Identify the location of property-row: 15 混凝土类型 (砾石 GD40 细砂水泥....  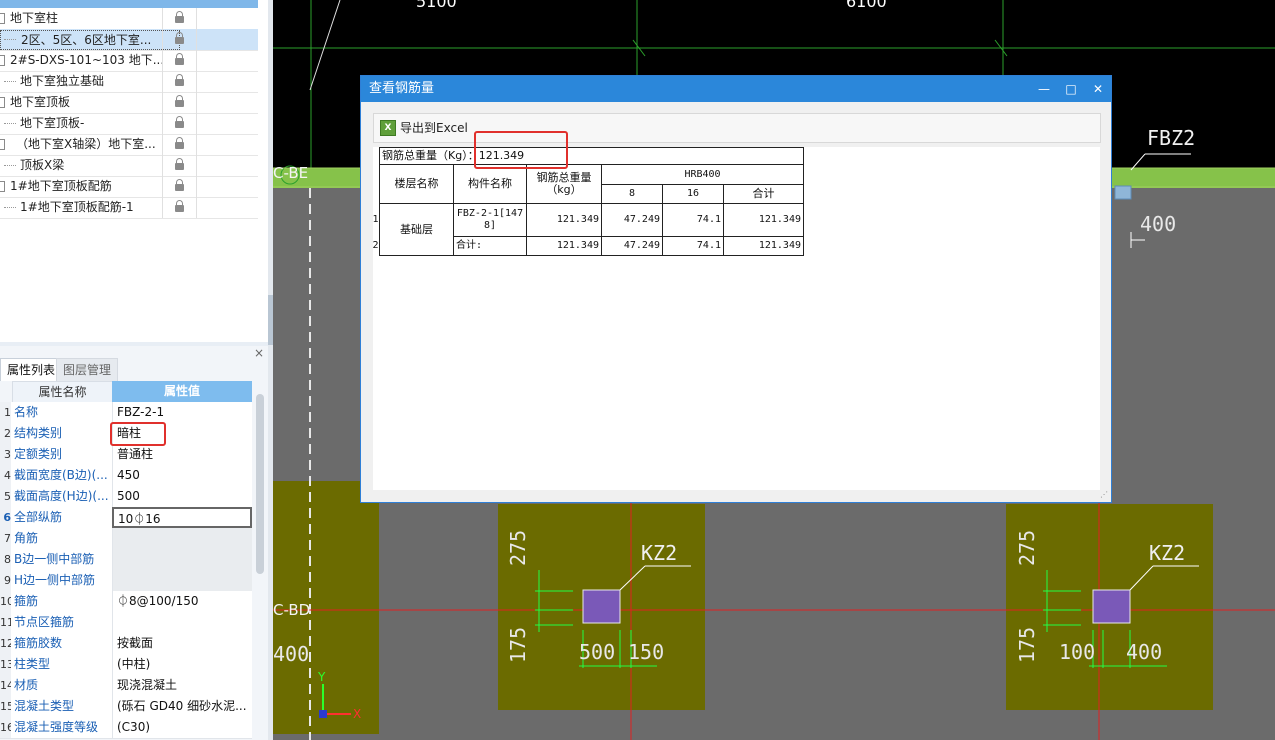
(126, 707).